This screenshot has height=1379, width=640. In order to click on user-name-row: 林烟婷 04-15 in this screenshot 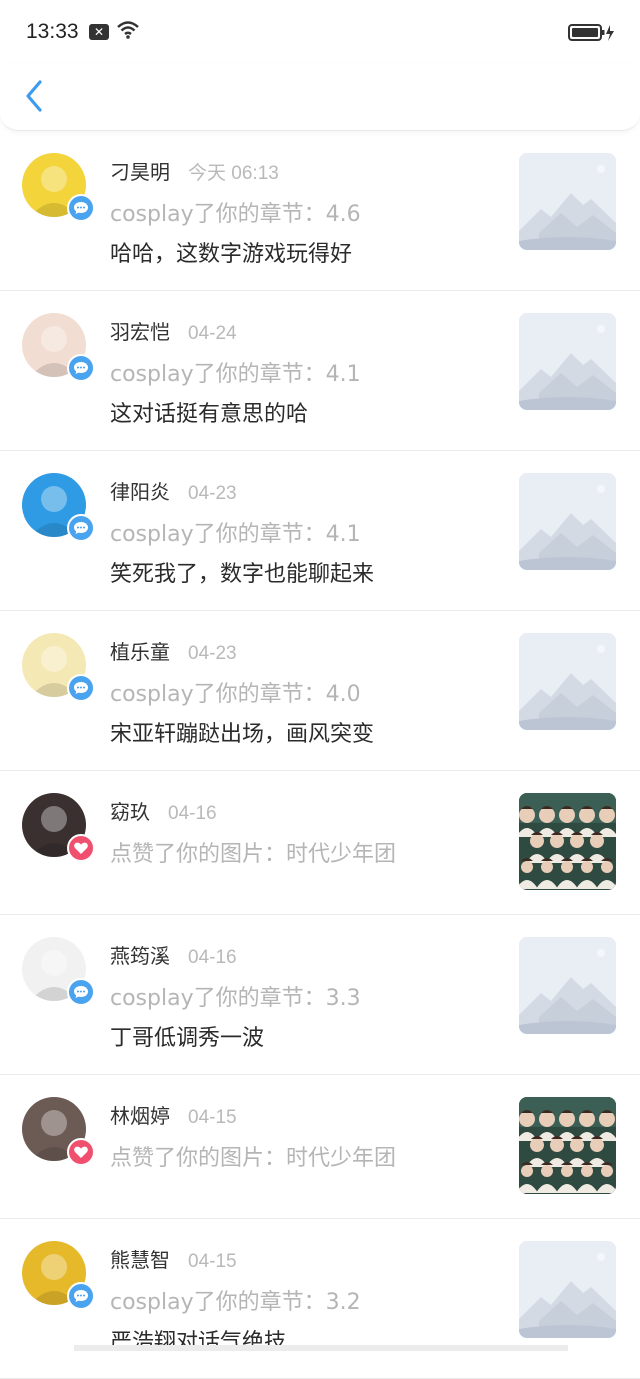, I will do `click(173, 1114)`.